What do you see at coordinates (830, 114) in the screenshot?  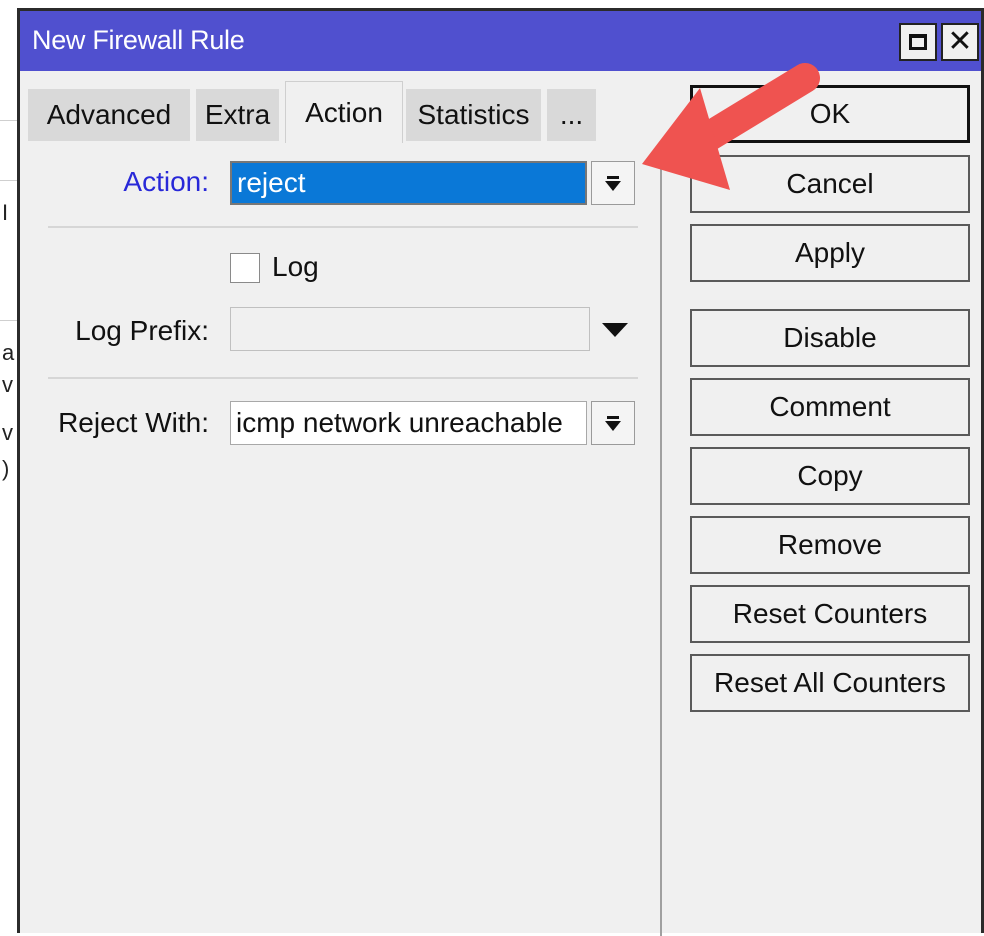 I see `ok-button: OK` at bounding box center [830, 114].